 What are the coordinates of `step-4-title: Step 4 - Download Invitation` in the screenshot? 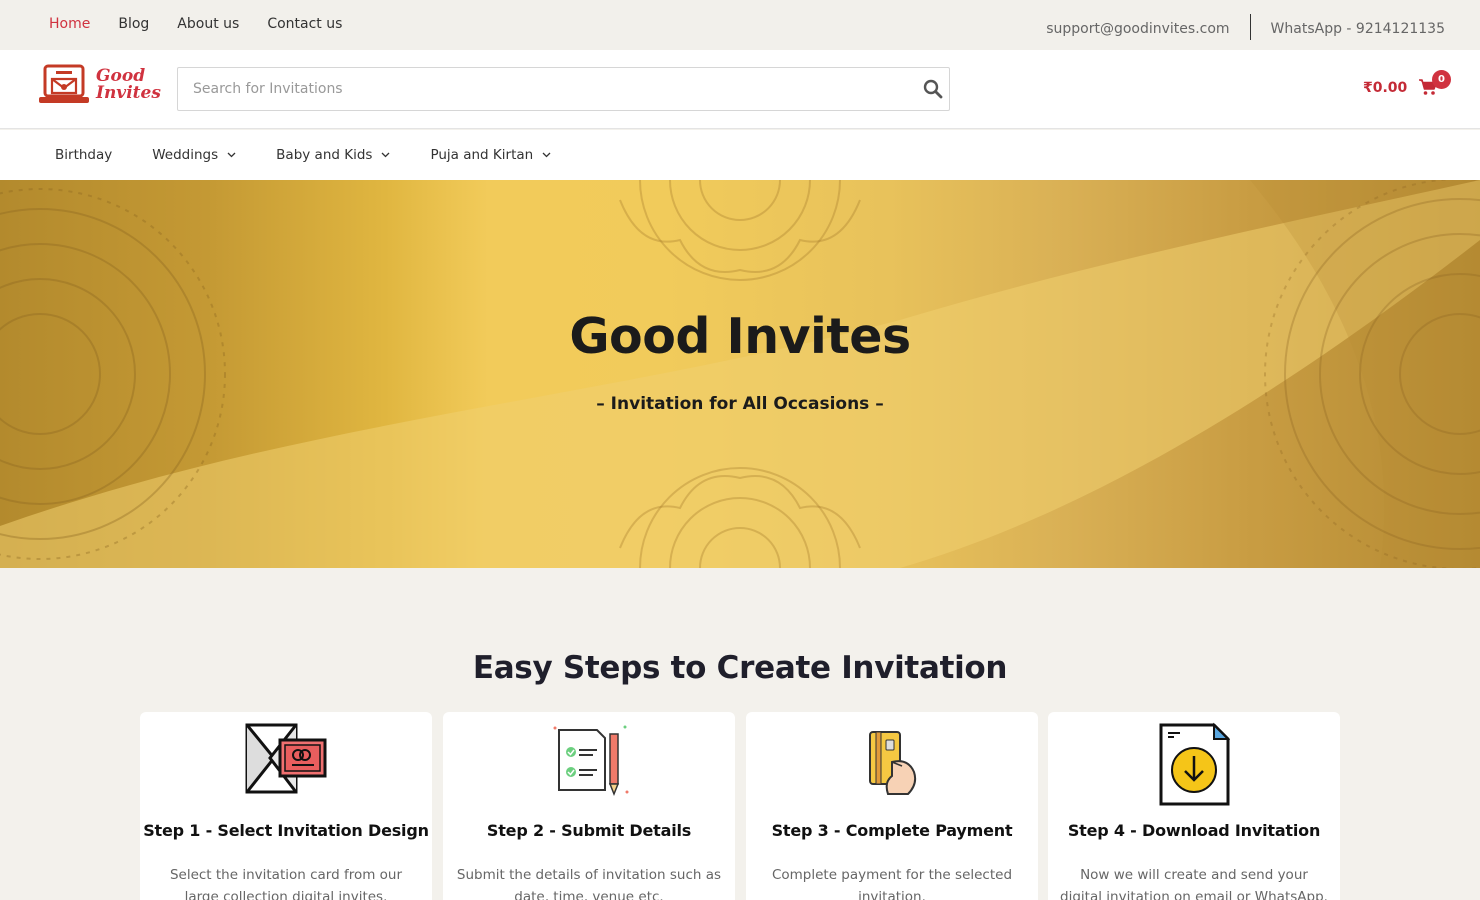 It's located at (1194, 830).